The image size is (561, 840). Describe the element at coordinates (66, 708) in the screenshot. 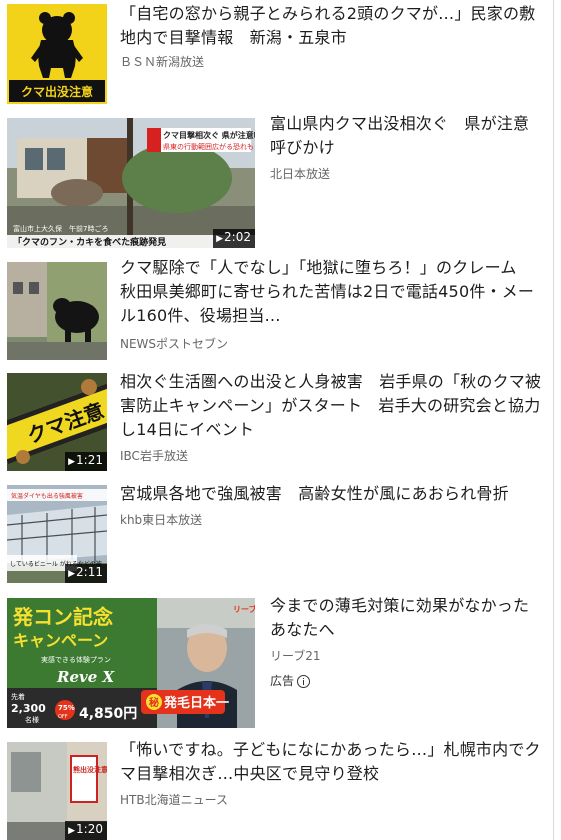

I see `svg-text: 75%` at that location.